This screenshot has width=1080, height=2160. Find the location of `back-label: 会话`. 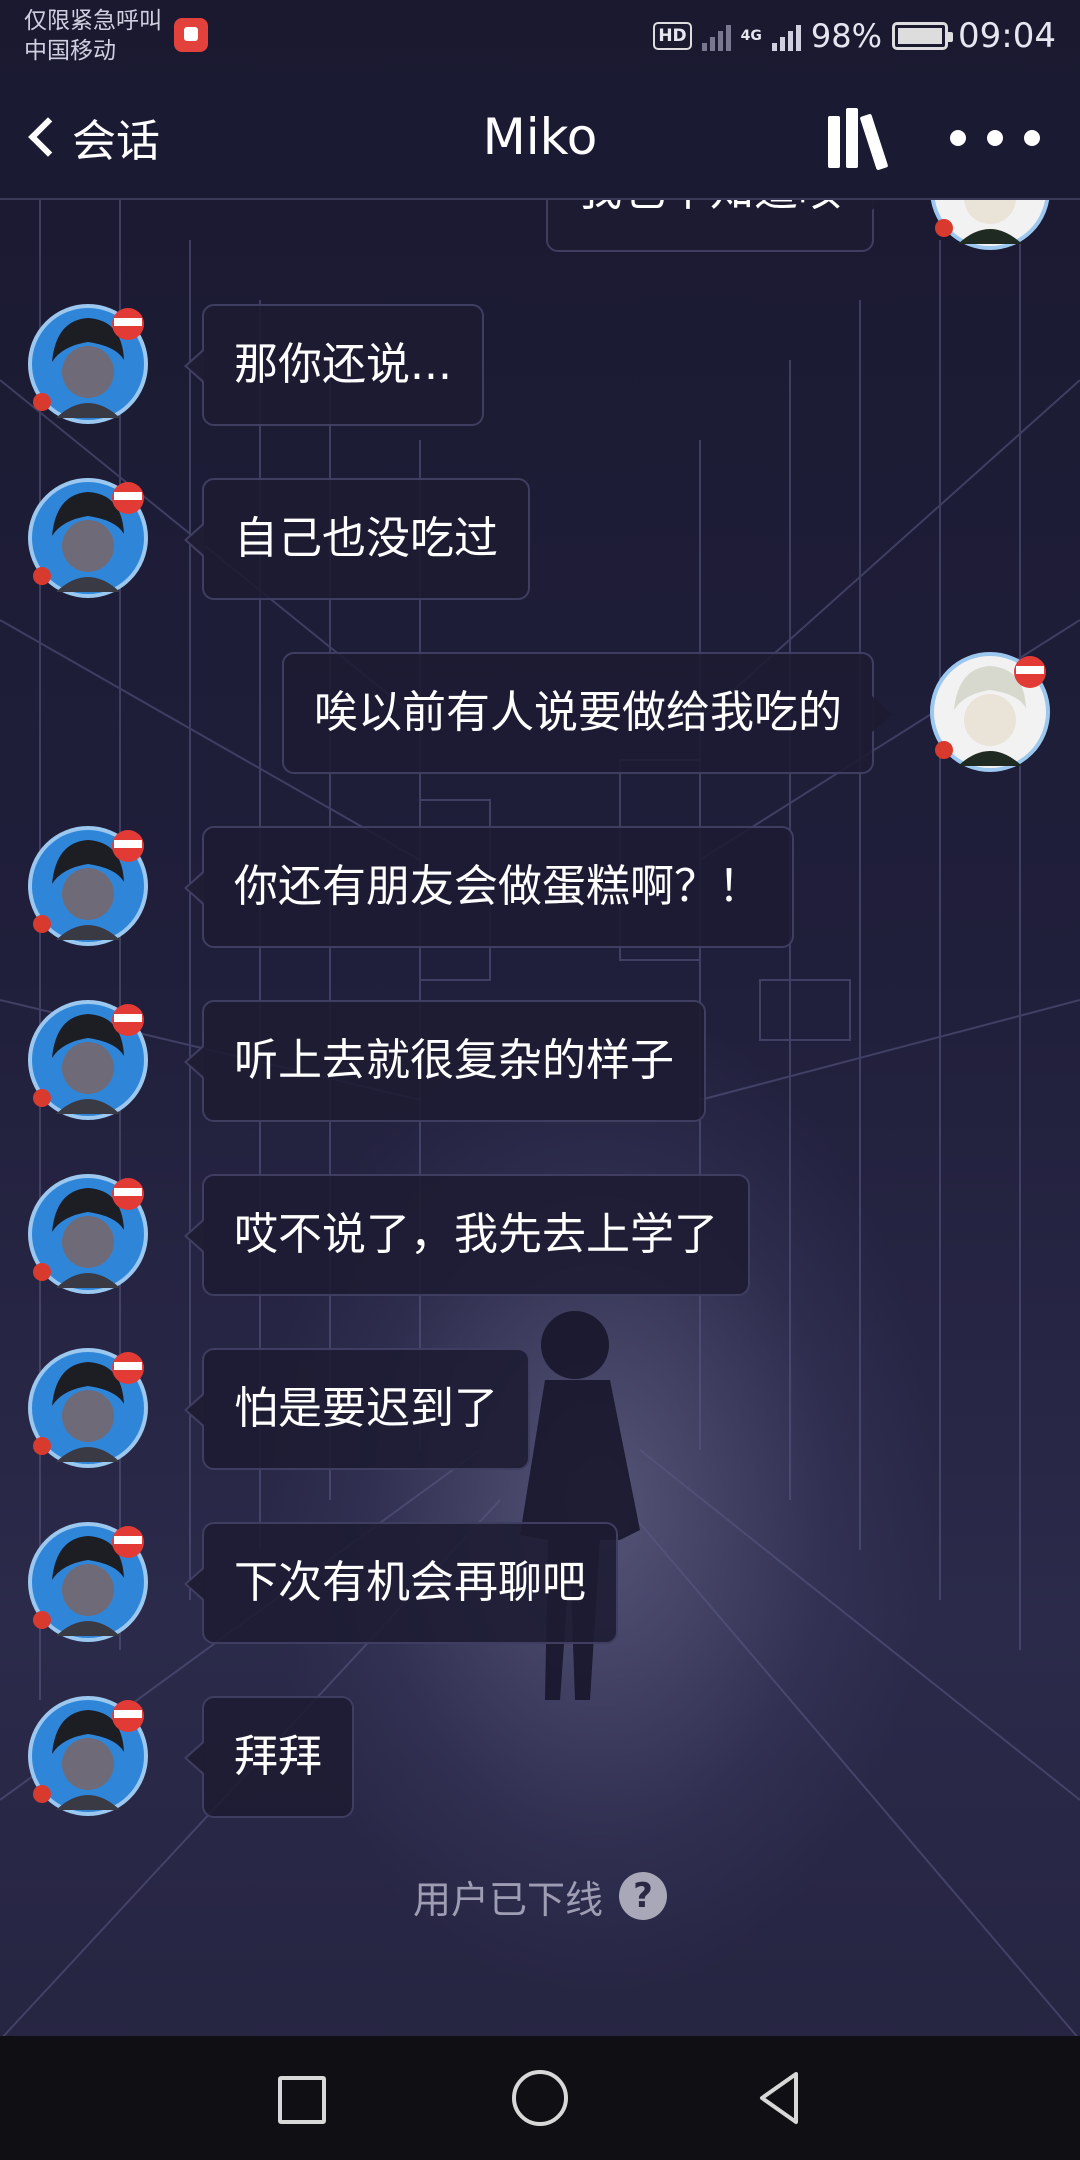

back-label: 会话 is located at coordinates (116, 141).